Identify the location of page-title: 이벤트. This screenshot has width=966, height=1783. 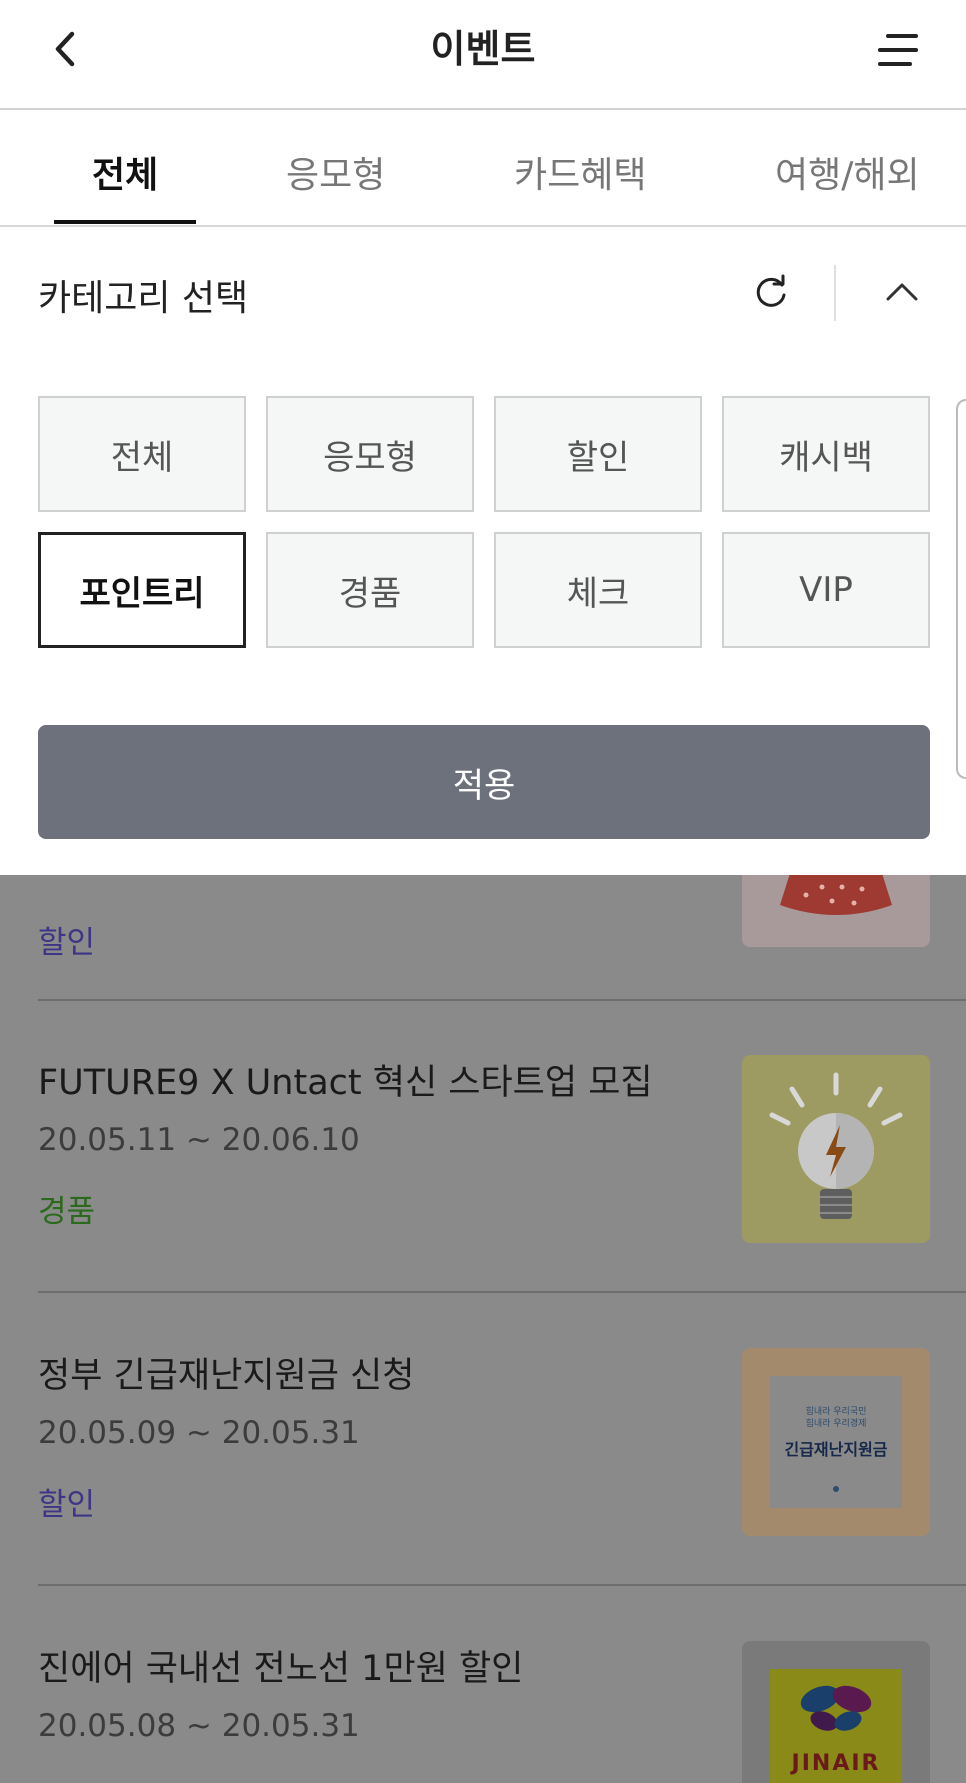
(483, 49).